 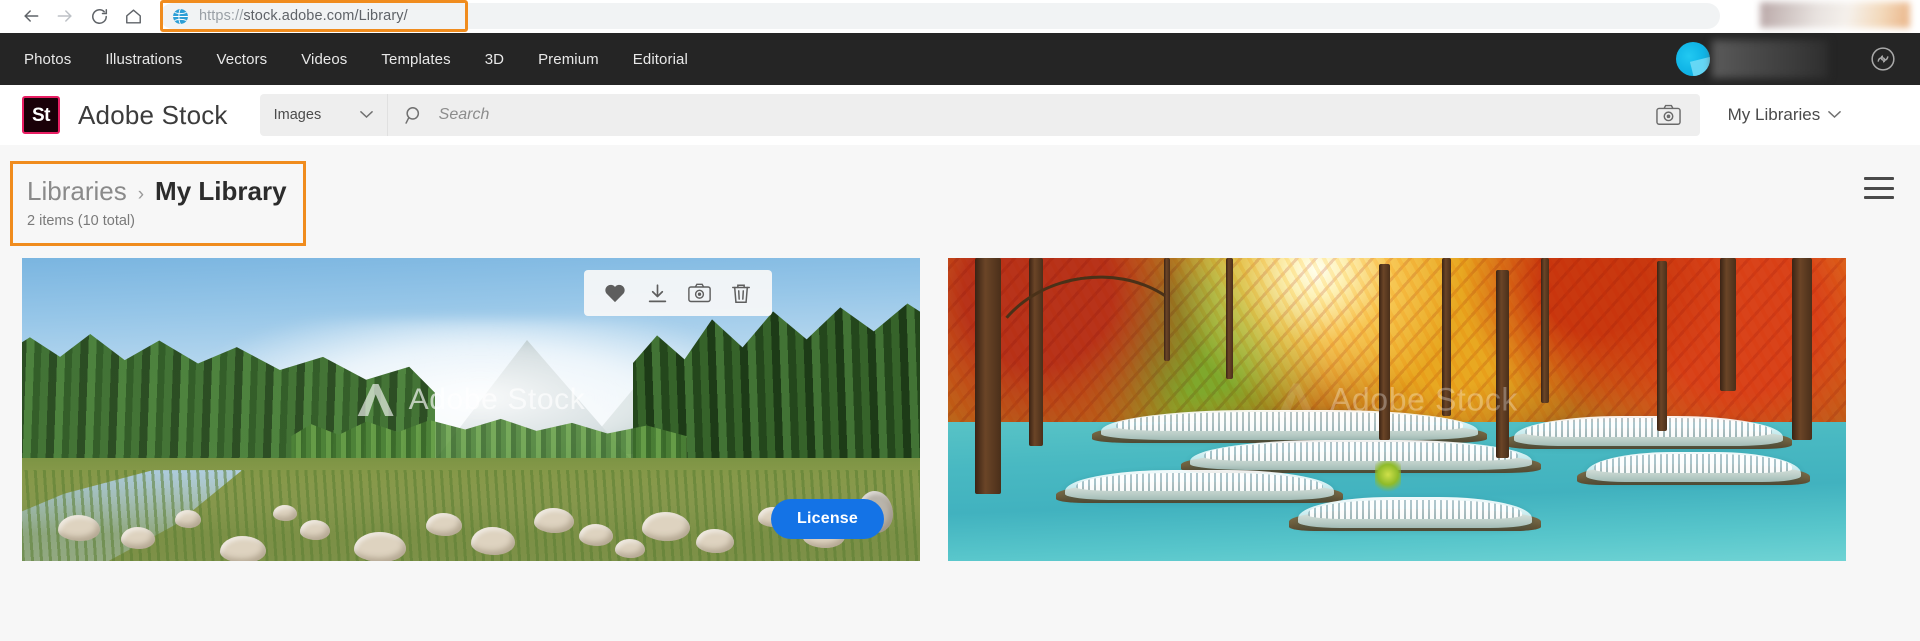 What do you see at coordinates (325, 16) in the screenshot?
I see `url-path: stock.adobe.com/Library/` at bounding box center [325, 16].